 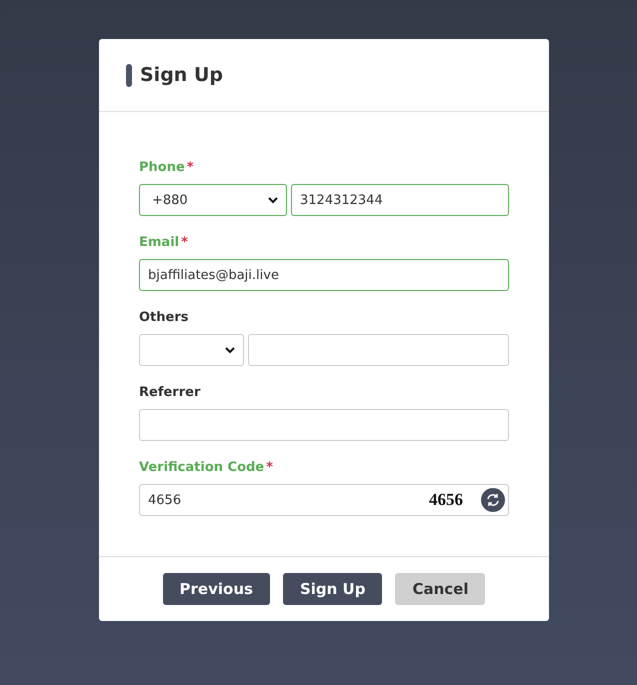 What do you see at coordinates (162, 167) in the screenshot?
I see `field-label: Phone` at bounding box center [162, 167].